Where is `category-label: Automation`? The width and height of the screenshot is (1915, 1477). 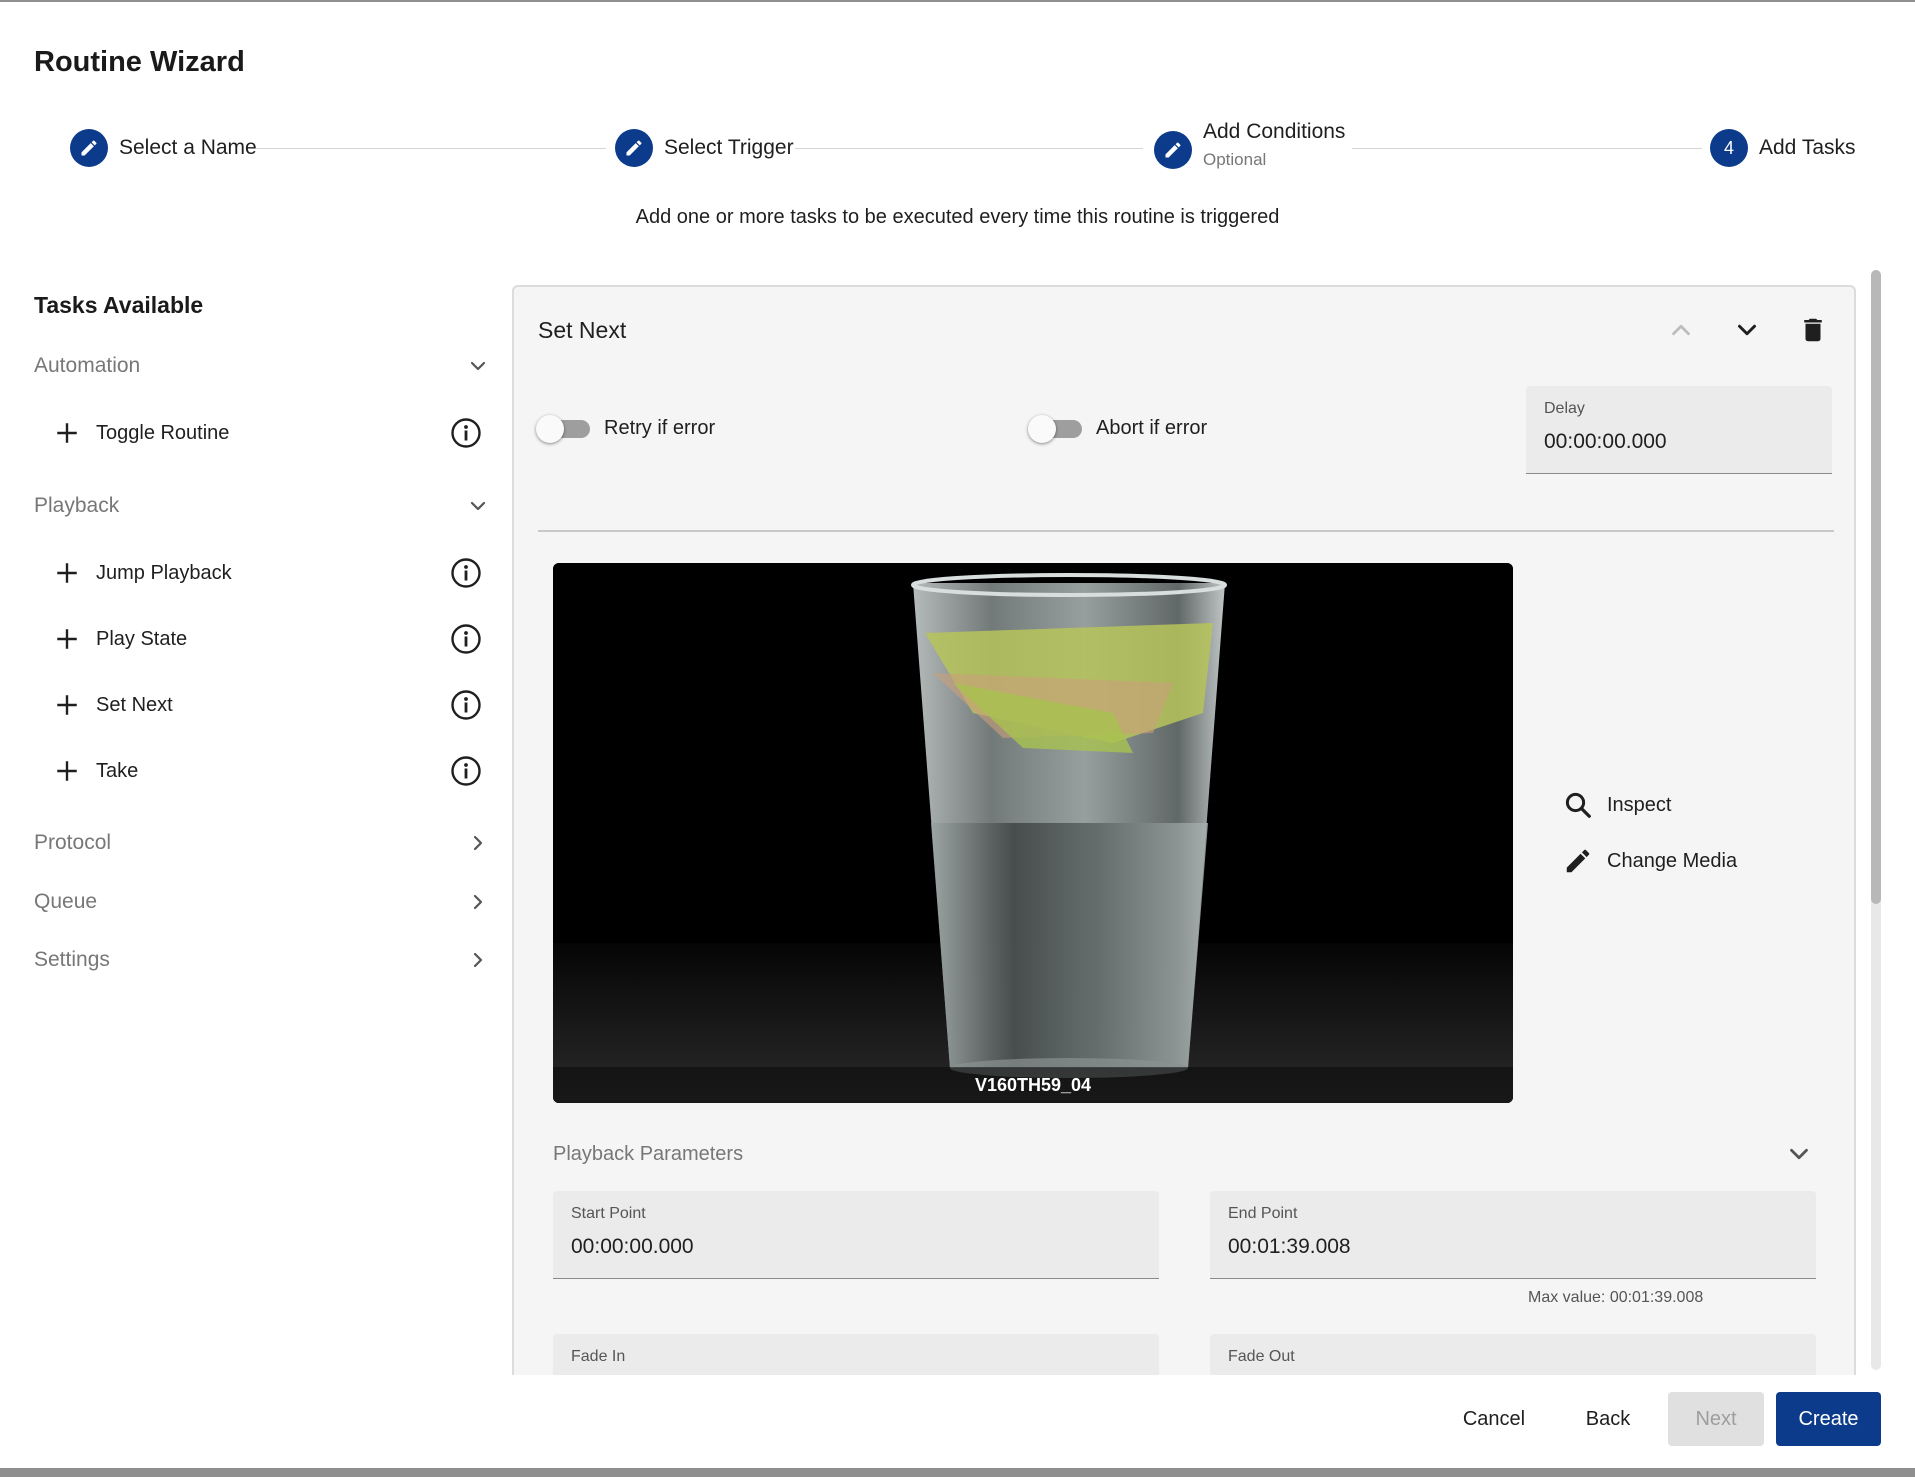 category-label: Automation is located at coordinates (87, 365).